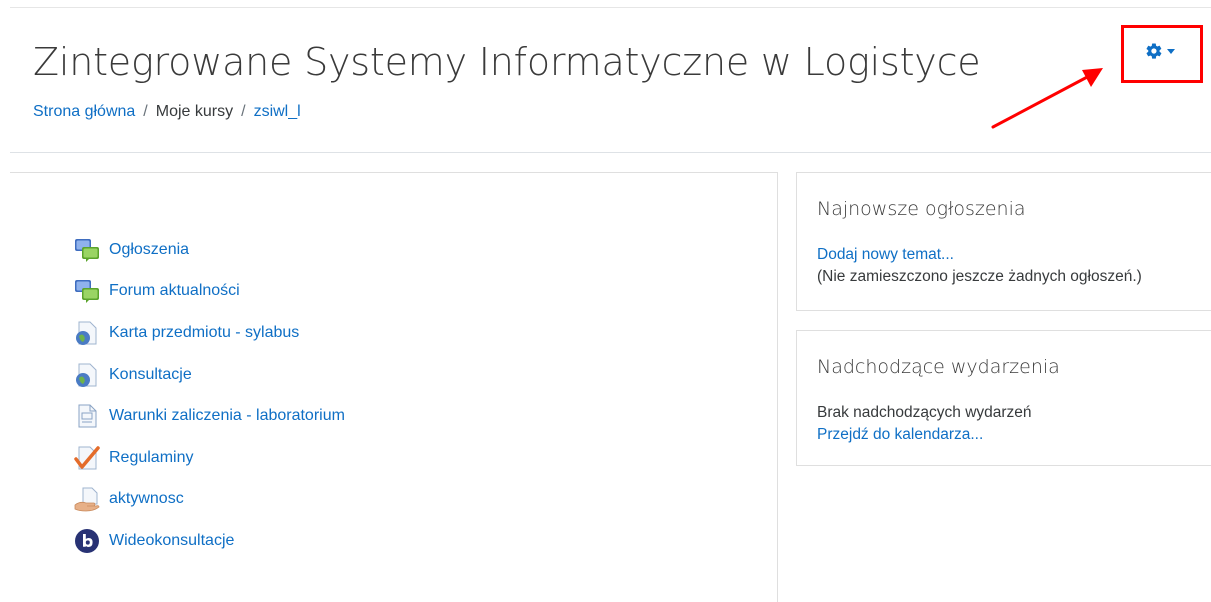 The width and height of the screenshot is (1211, 602). I want to click on annotation-arrow, so click(1047, 98).